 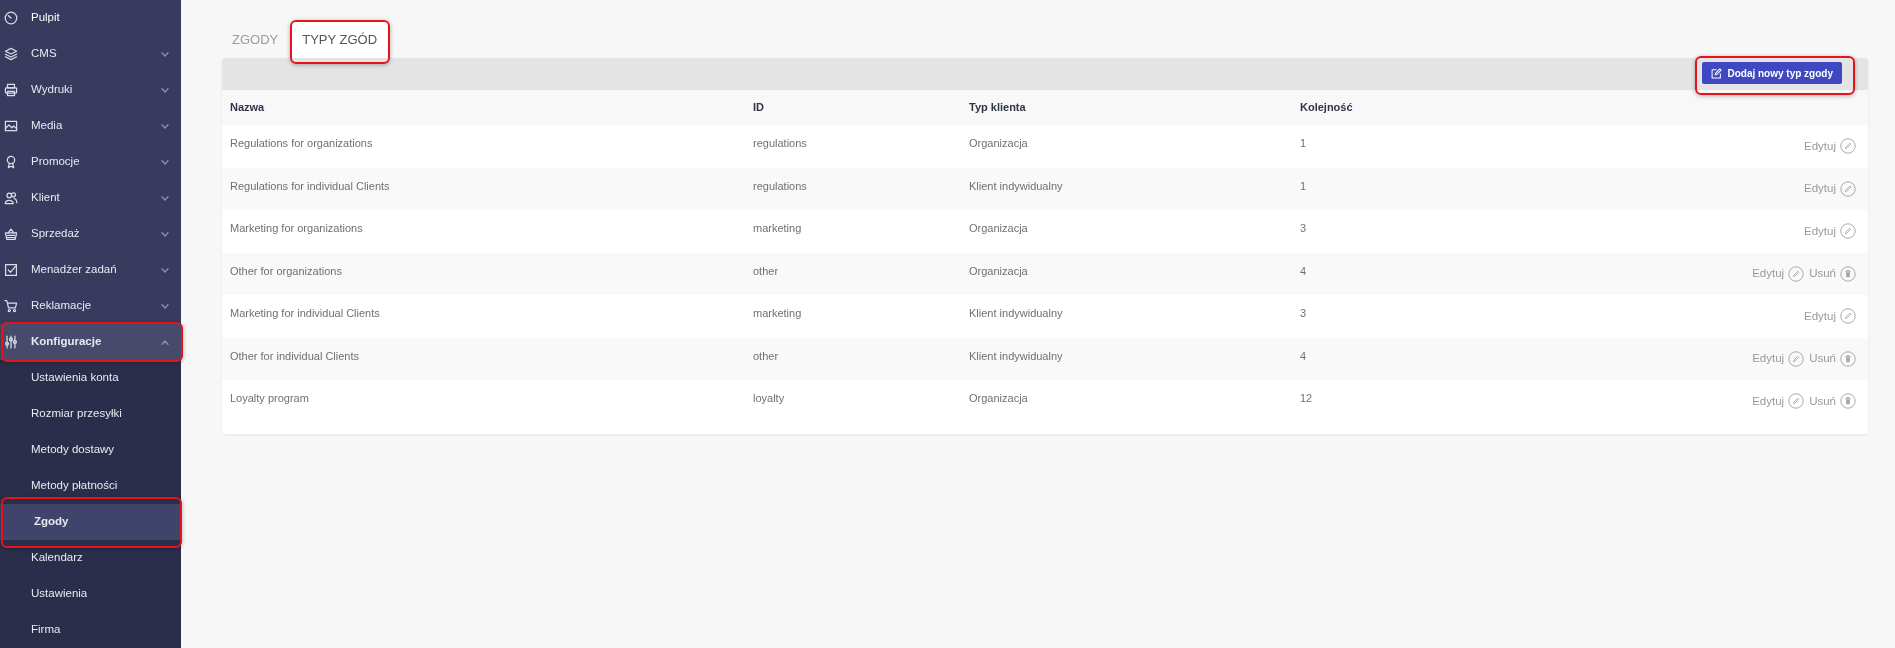 I want to click on table-cell: Other for individual Clients, so click(x=483, y=358).